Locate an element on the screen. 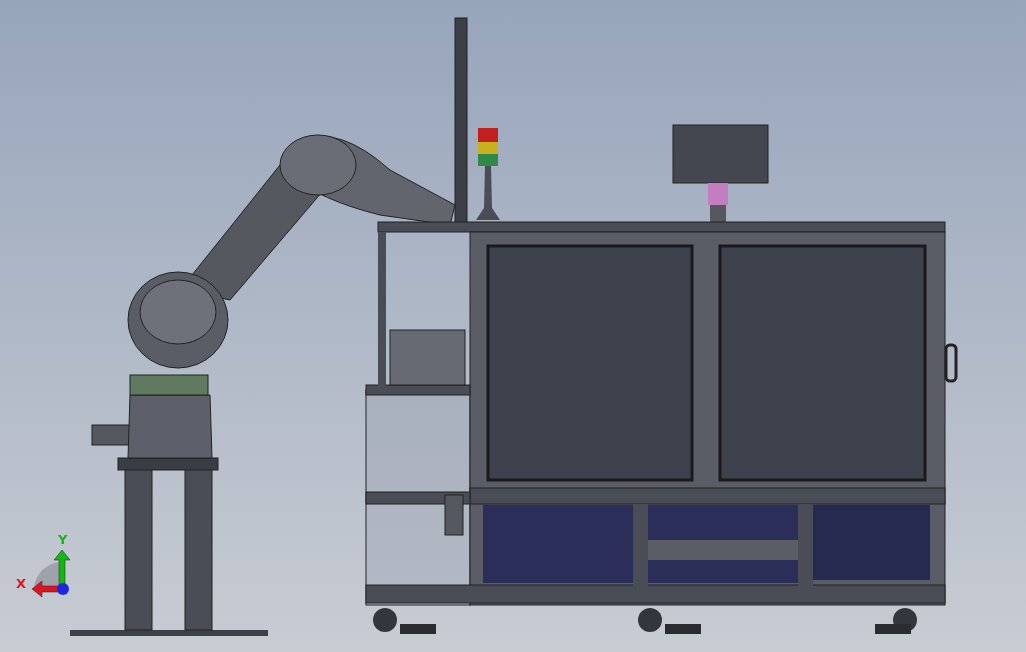 This screenshot has width=1026, height=652. axis-label: X is located at coordinates (21, 583).